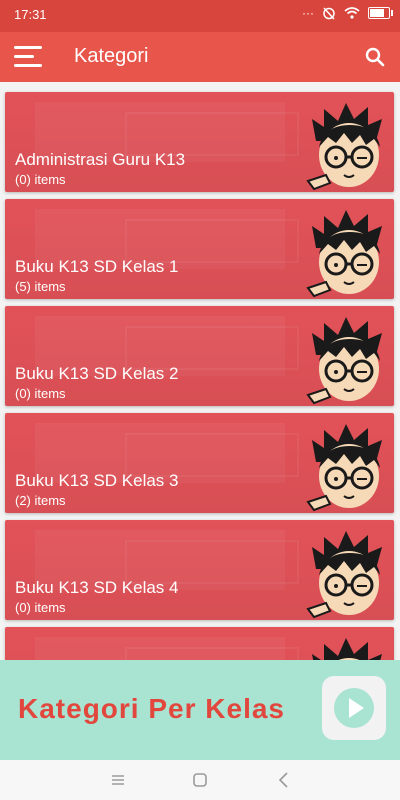 The image size is (400, 800). Describe the element at coordinates (97, 480) in the screenshot. I see `category-title: Buku K13 SD Kelas 3` at that location.